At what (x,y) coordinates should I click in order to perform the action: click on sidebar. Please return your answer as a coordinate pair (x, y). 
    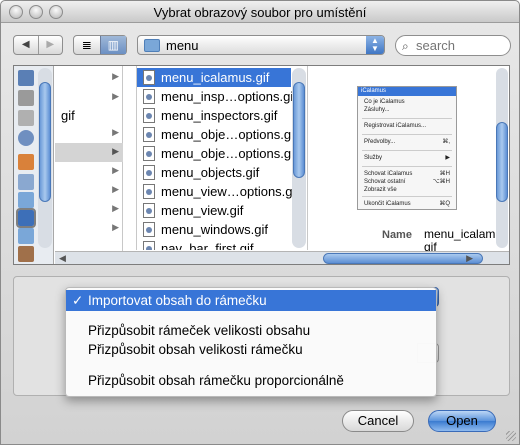
    Looking at the image, I should click on (34, 165).